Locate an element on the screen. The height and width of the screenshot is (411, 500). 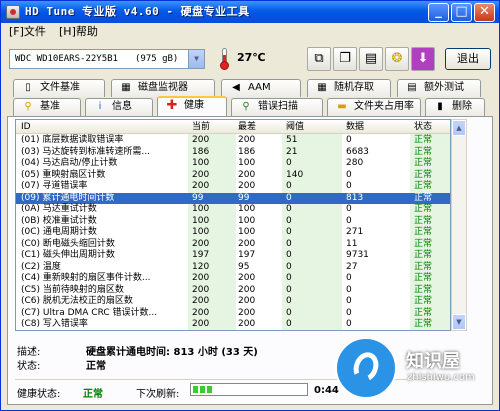
scroll-down-icon: ▼ is located at coordinates (459, 322).